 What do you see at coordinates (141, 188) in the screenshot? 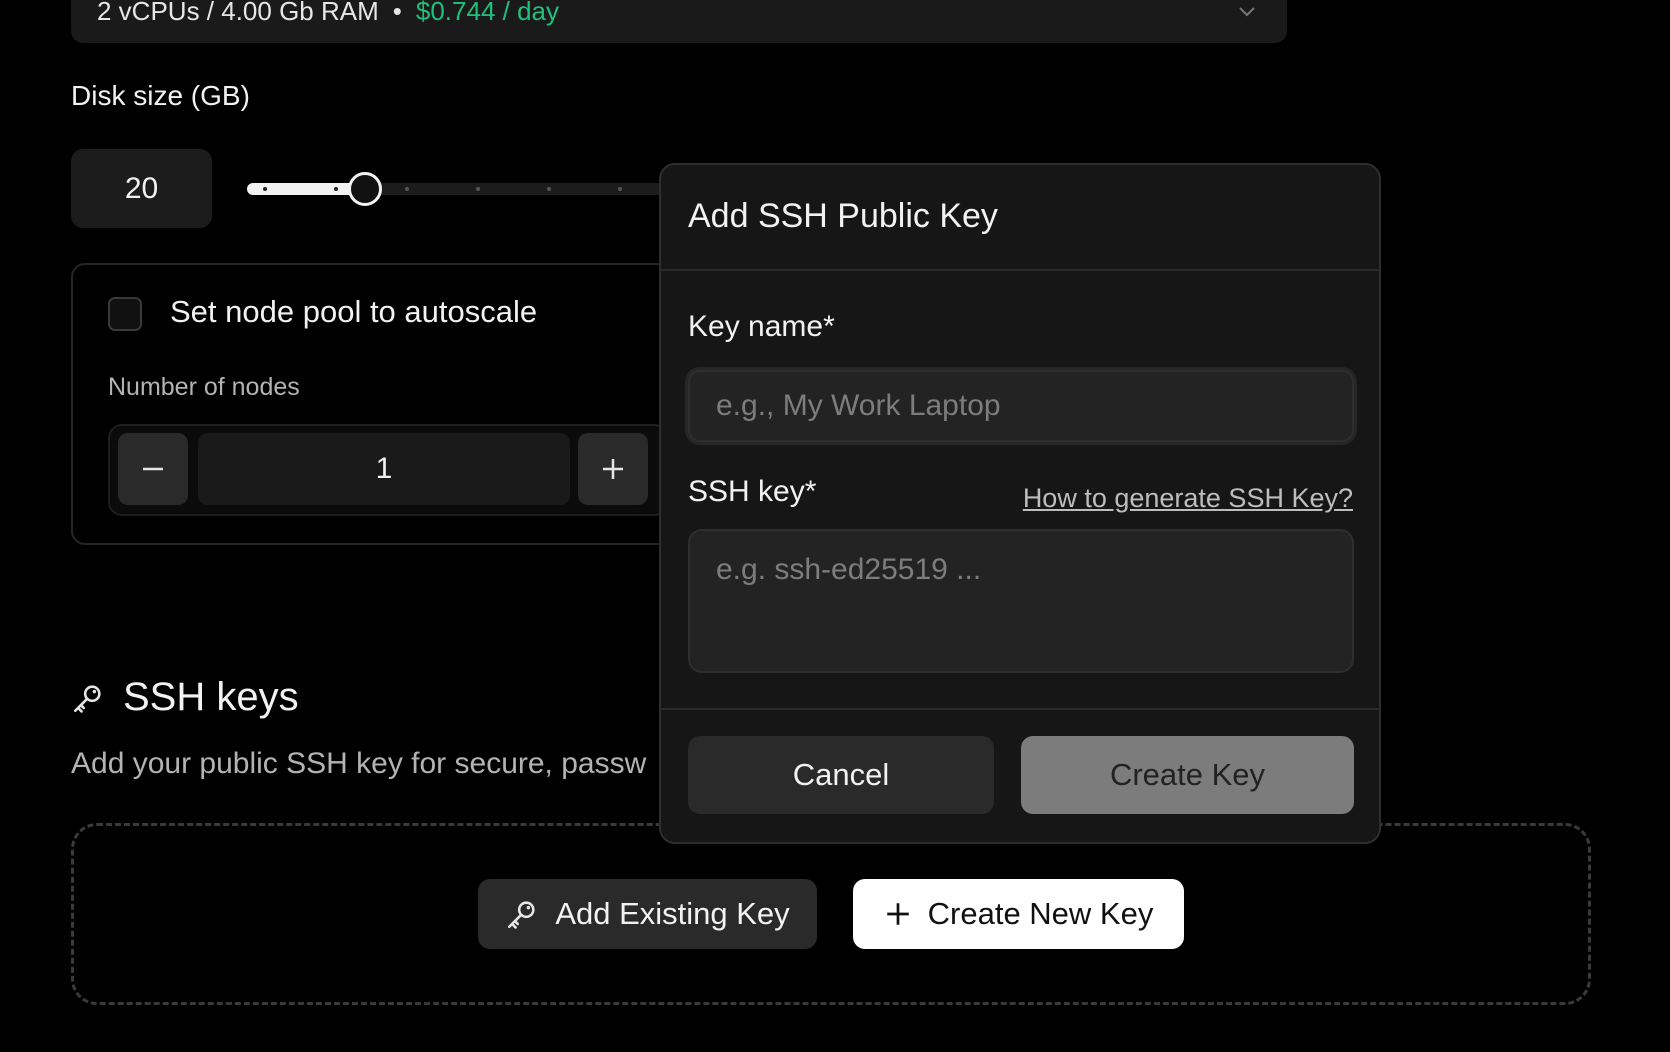
I see `disk-size-input: 20` at bounding box center [141, 188].